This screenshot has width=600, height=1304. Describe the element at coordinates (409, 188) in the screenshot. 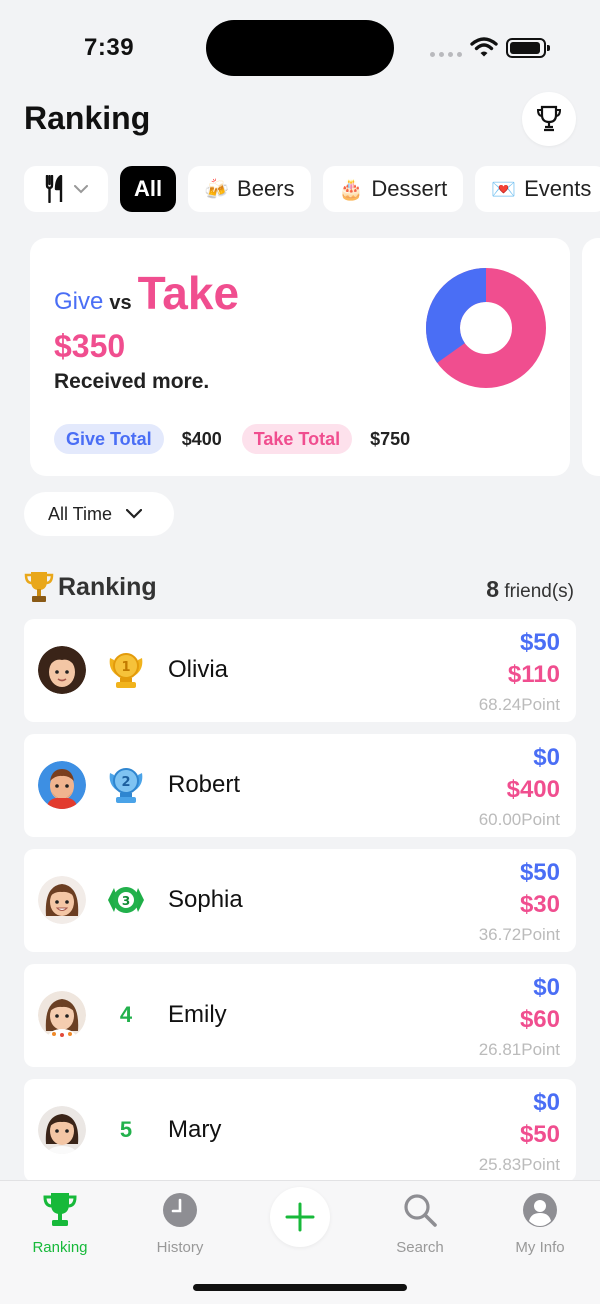

I see `filter-chip-label: Dessert` at that location.